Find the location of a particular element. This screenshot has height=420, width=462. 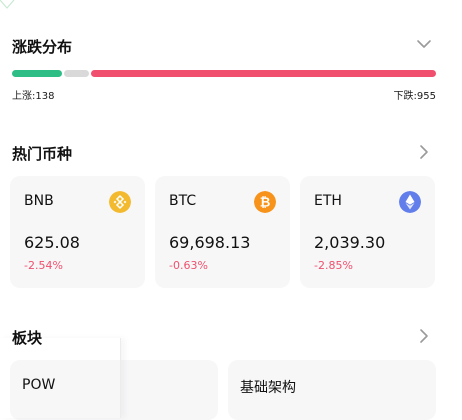

coin-symbol: BTC is located at coordinates (183, 201).